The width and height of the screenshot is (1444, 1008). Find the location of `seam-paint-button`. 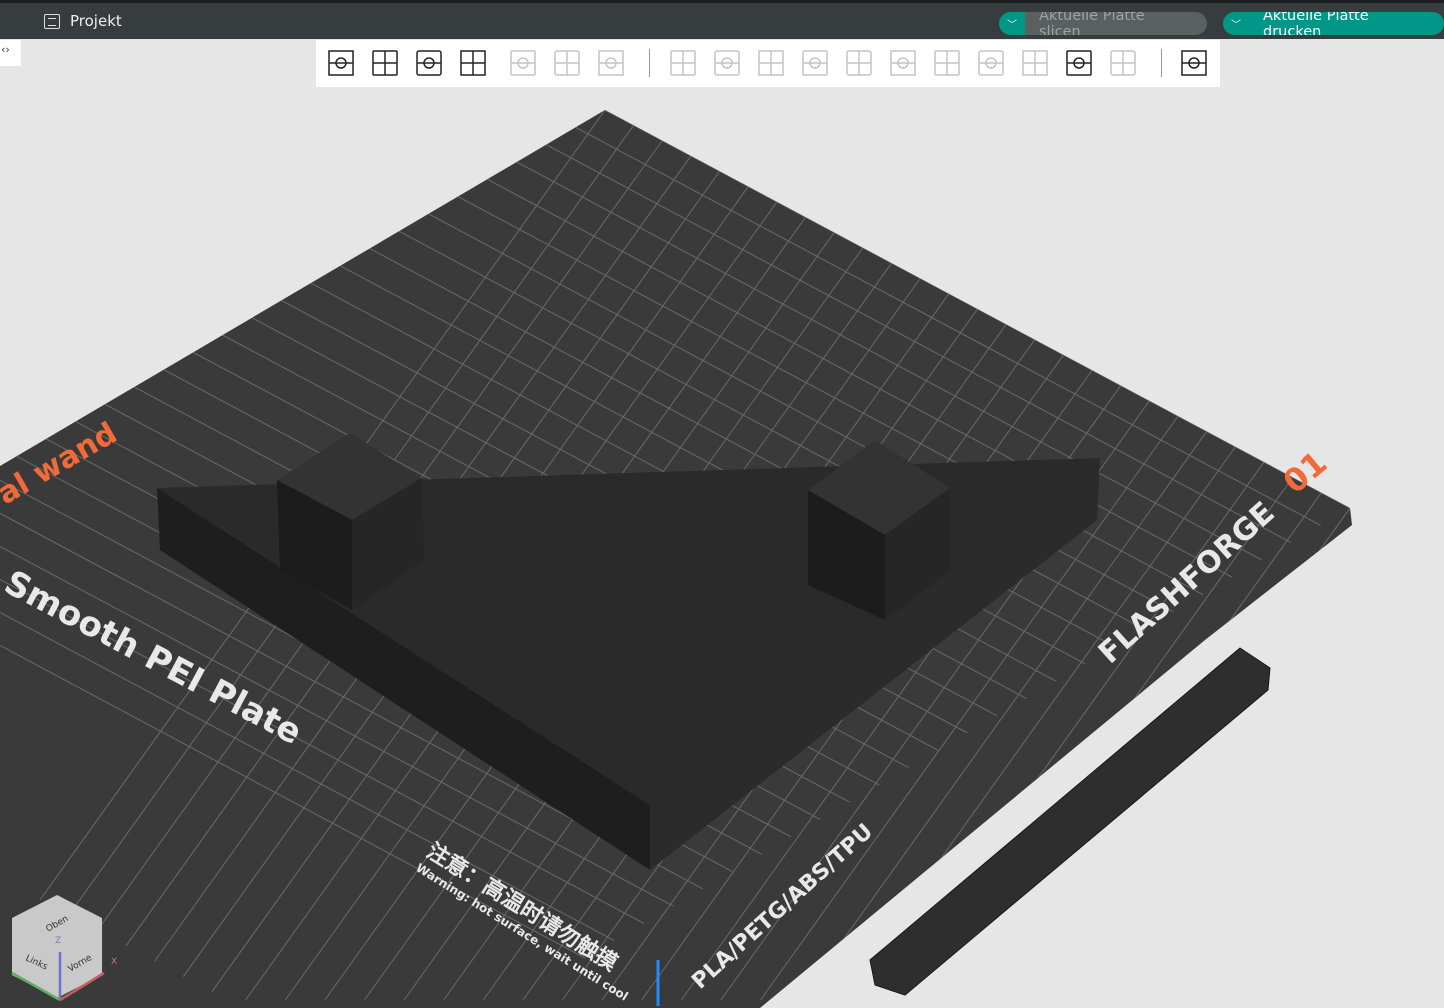

seam-paint-button is located at coordinates (992, 63).